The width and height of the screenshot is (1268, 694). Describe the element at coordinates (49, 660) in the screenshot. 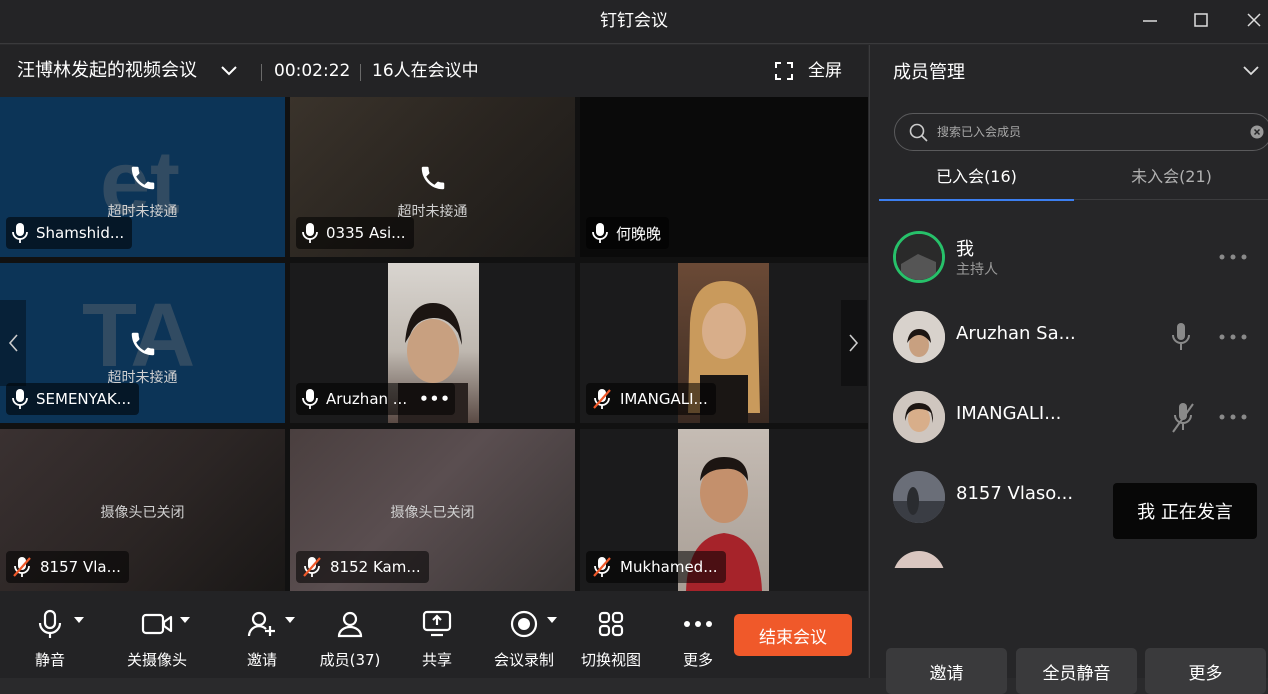

I see `mute-label: 静音` at that location.